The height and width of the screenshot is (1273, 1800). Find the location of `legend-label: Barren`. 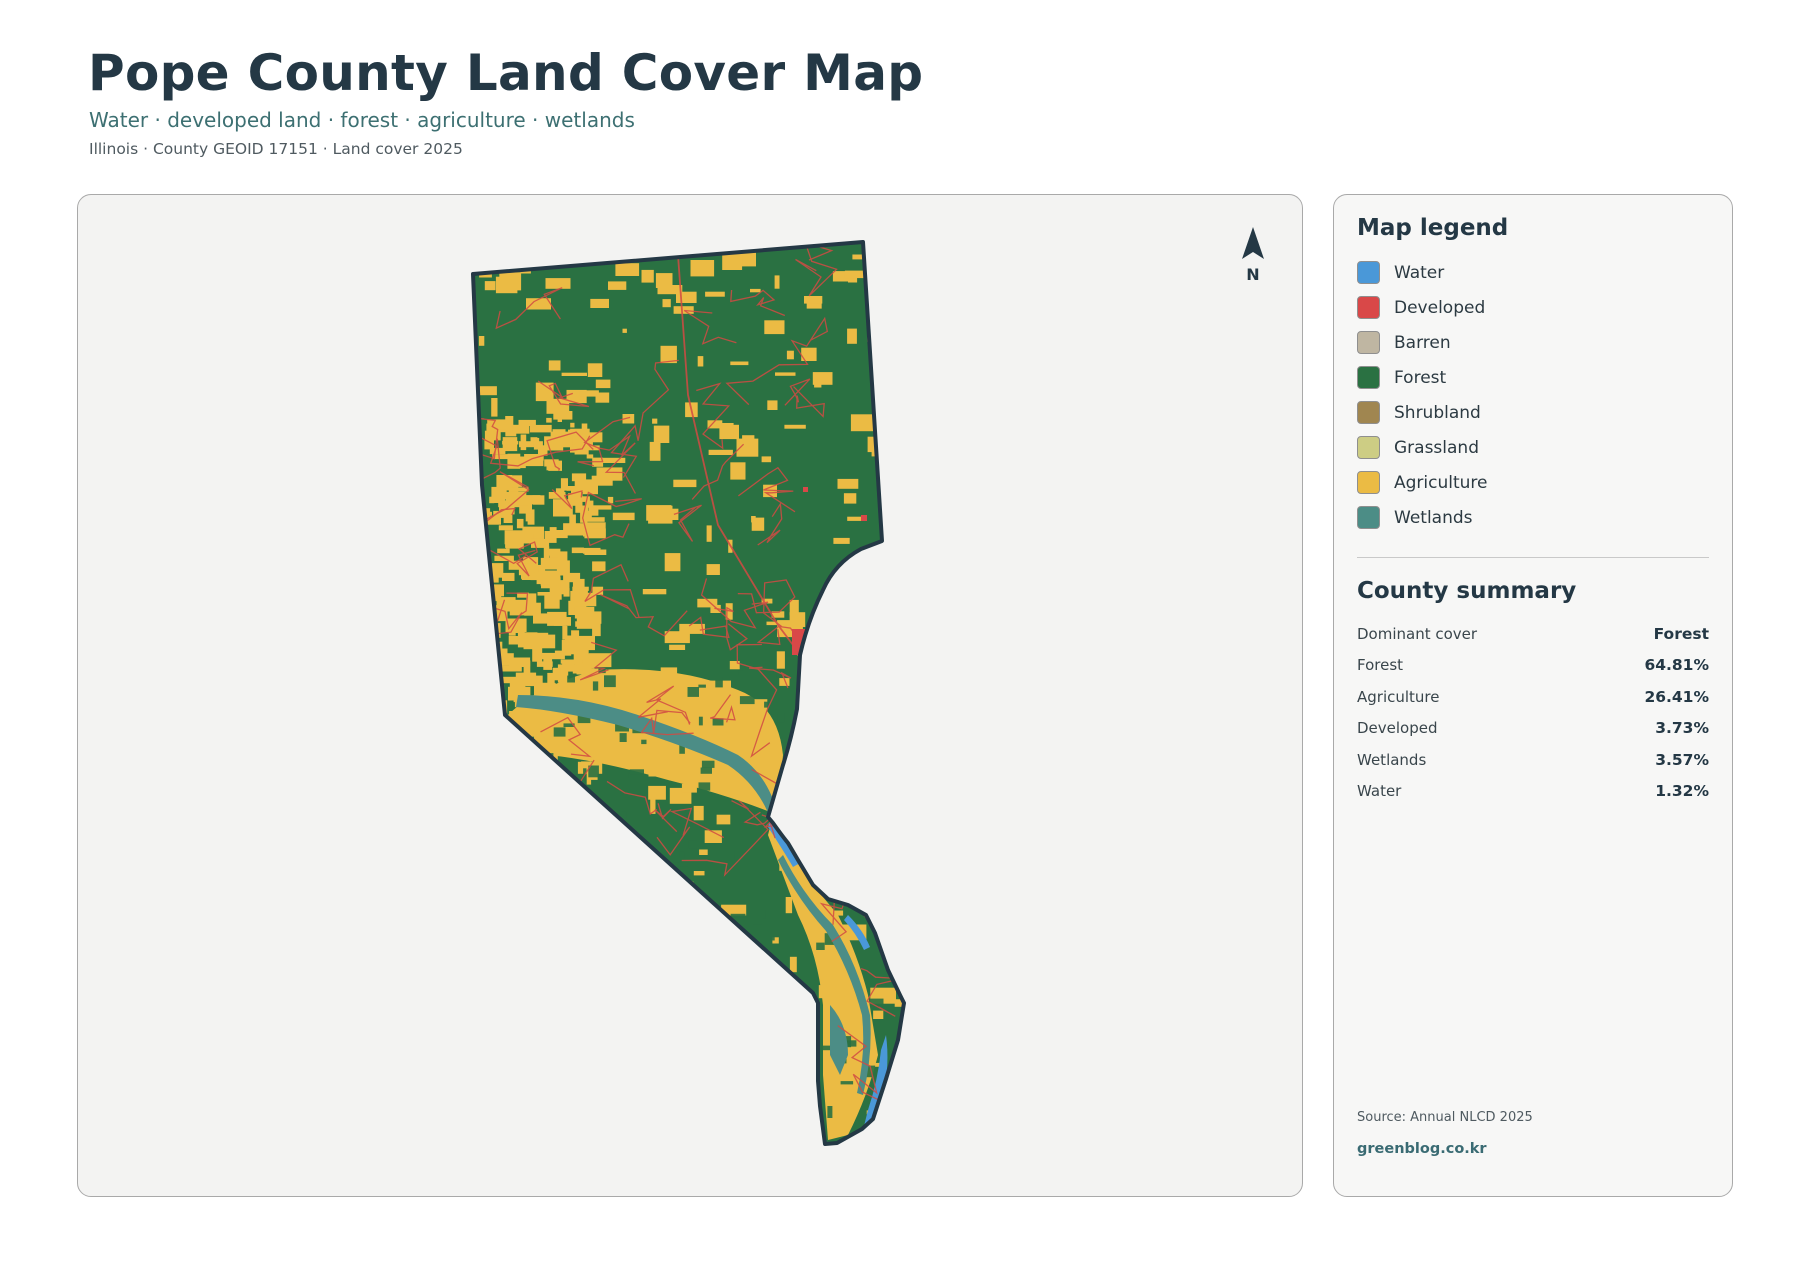

legend-label: Barren is located at coordinates (1422, 342).